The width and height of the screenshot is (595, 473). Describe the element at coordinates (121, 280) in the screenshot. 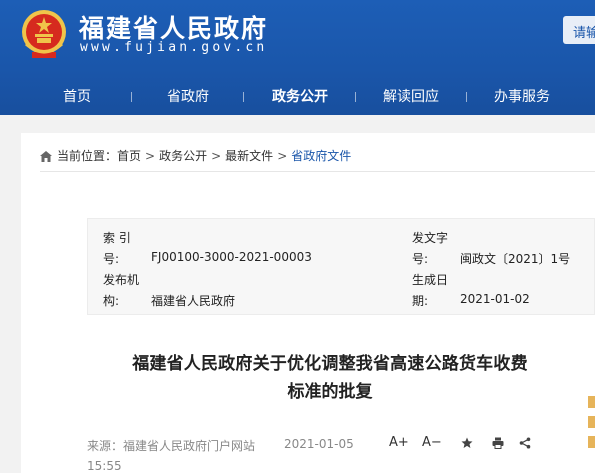

I see `meta-issuer-label: 发布机` at that location.